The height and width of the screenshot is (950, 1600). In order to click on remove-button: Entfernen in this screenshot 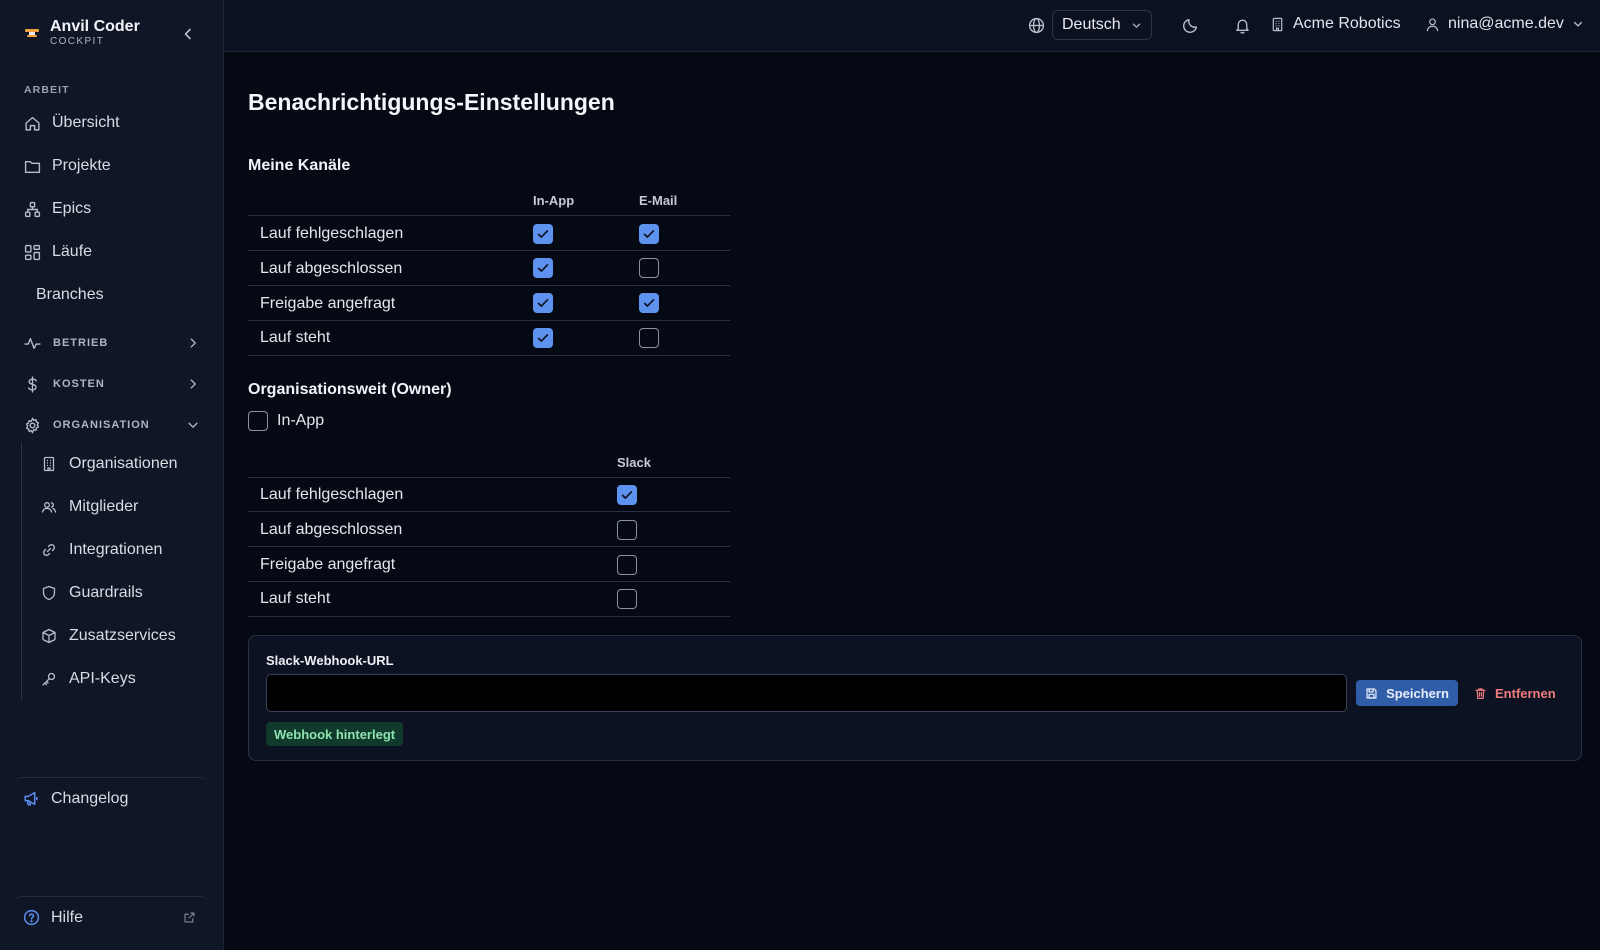, I will do `click(1515, 693)`.